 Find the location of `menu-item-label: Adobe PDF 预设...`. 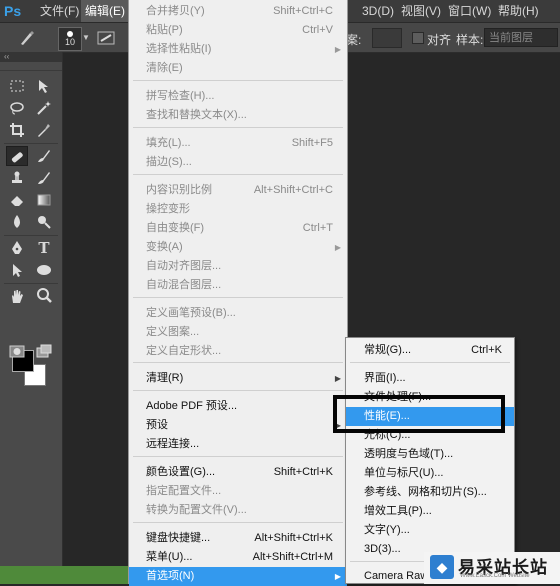

menu-item-label: Adobe PDF 预设... is located at coordinates (192, 406).